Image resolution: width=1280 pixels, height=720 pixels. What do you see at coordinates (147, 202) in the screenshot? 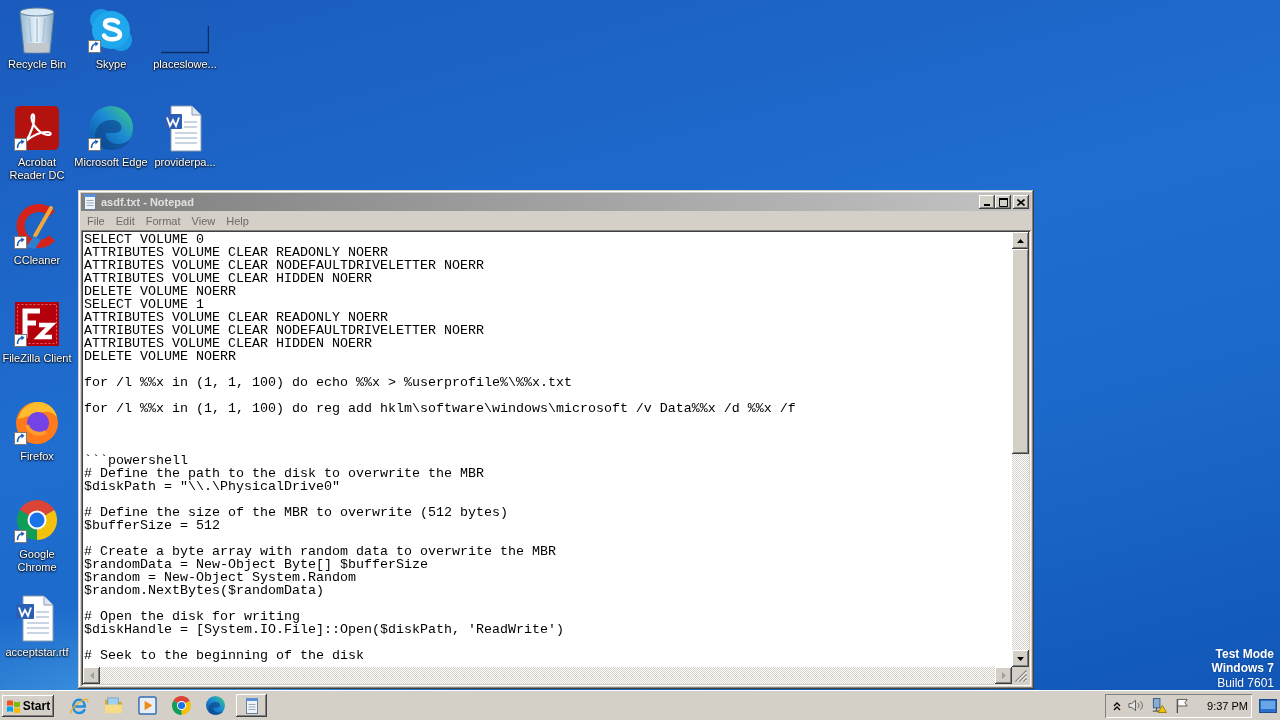
I see `window-title: asdf.txt - Notepad` at bounding box center [147, 202].